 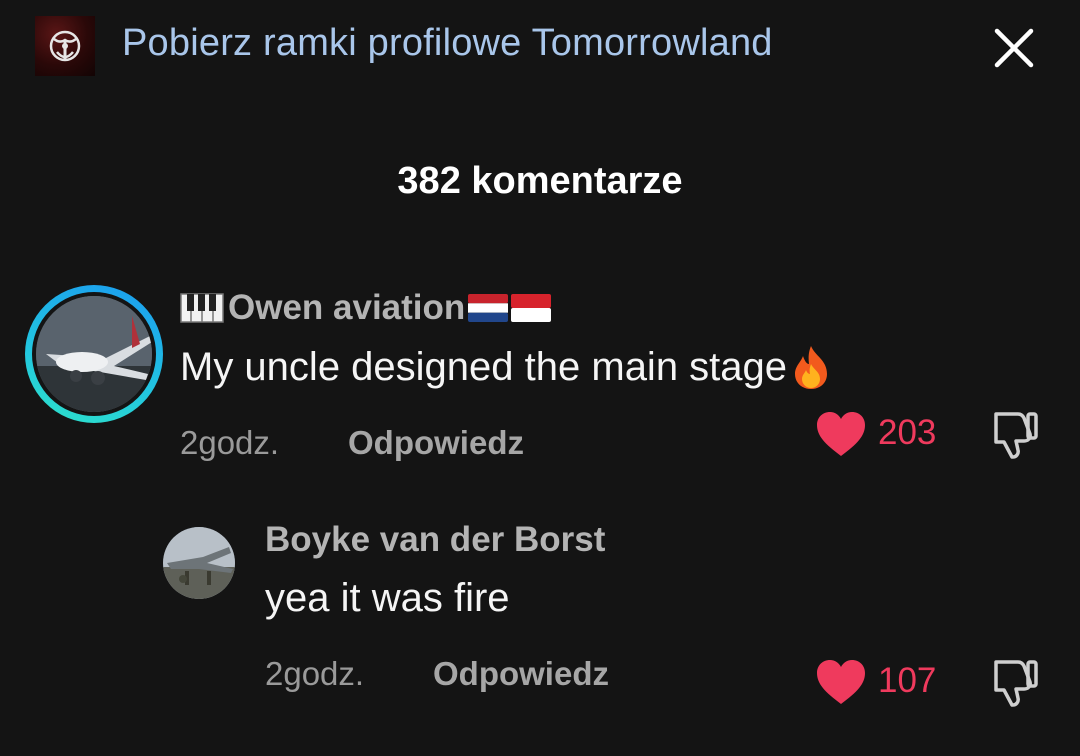 I want to click on comment-username: Owen aviation, so click(x=366, y=308).